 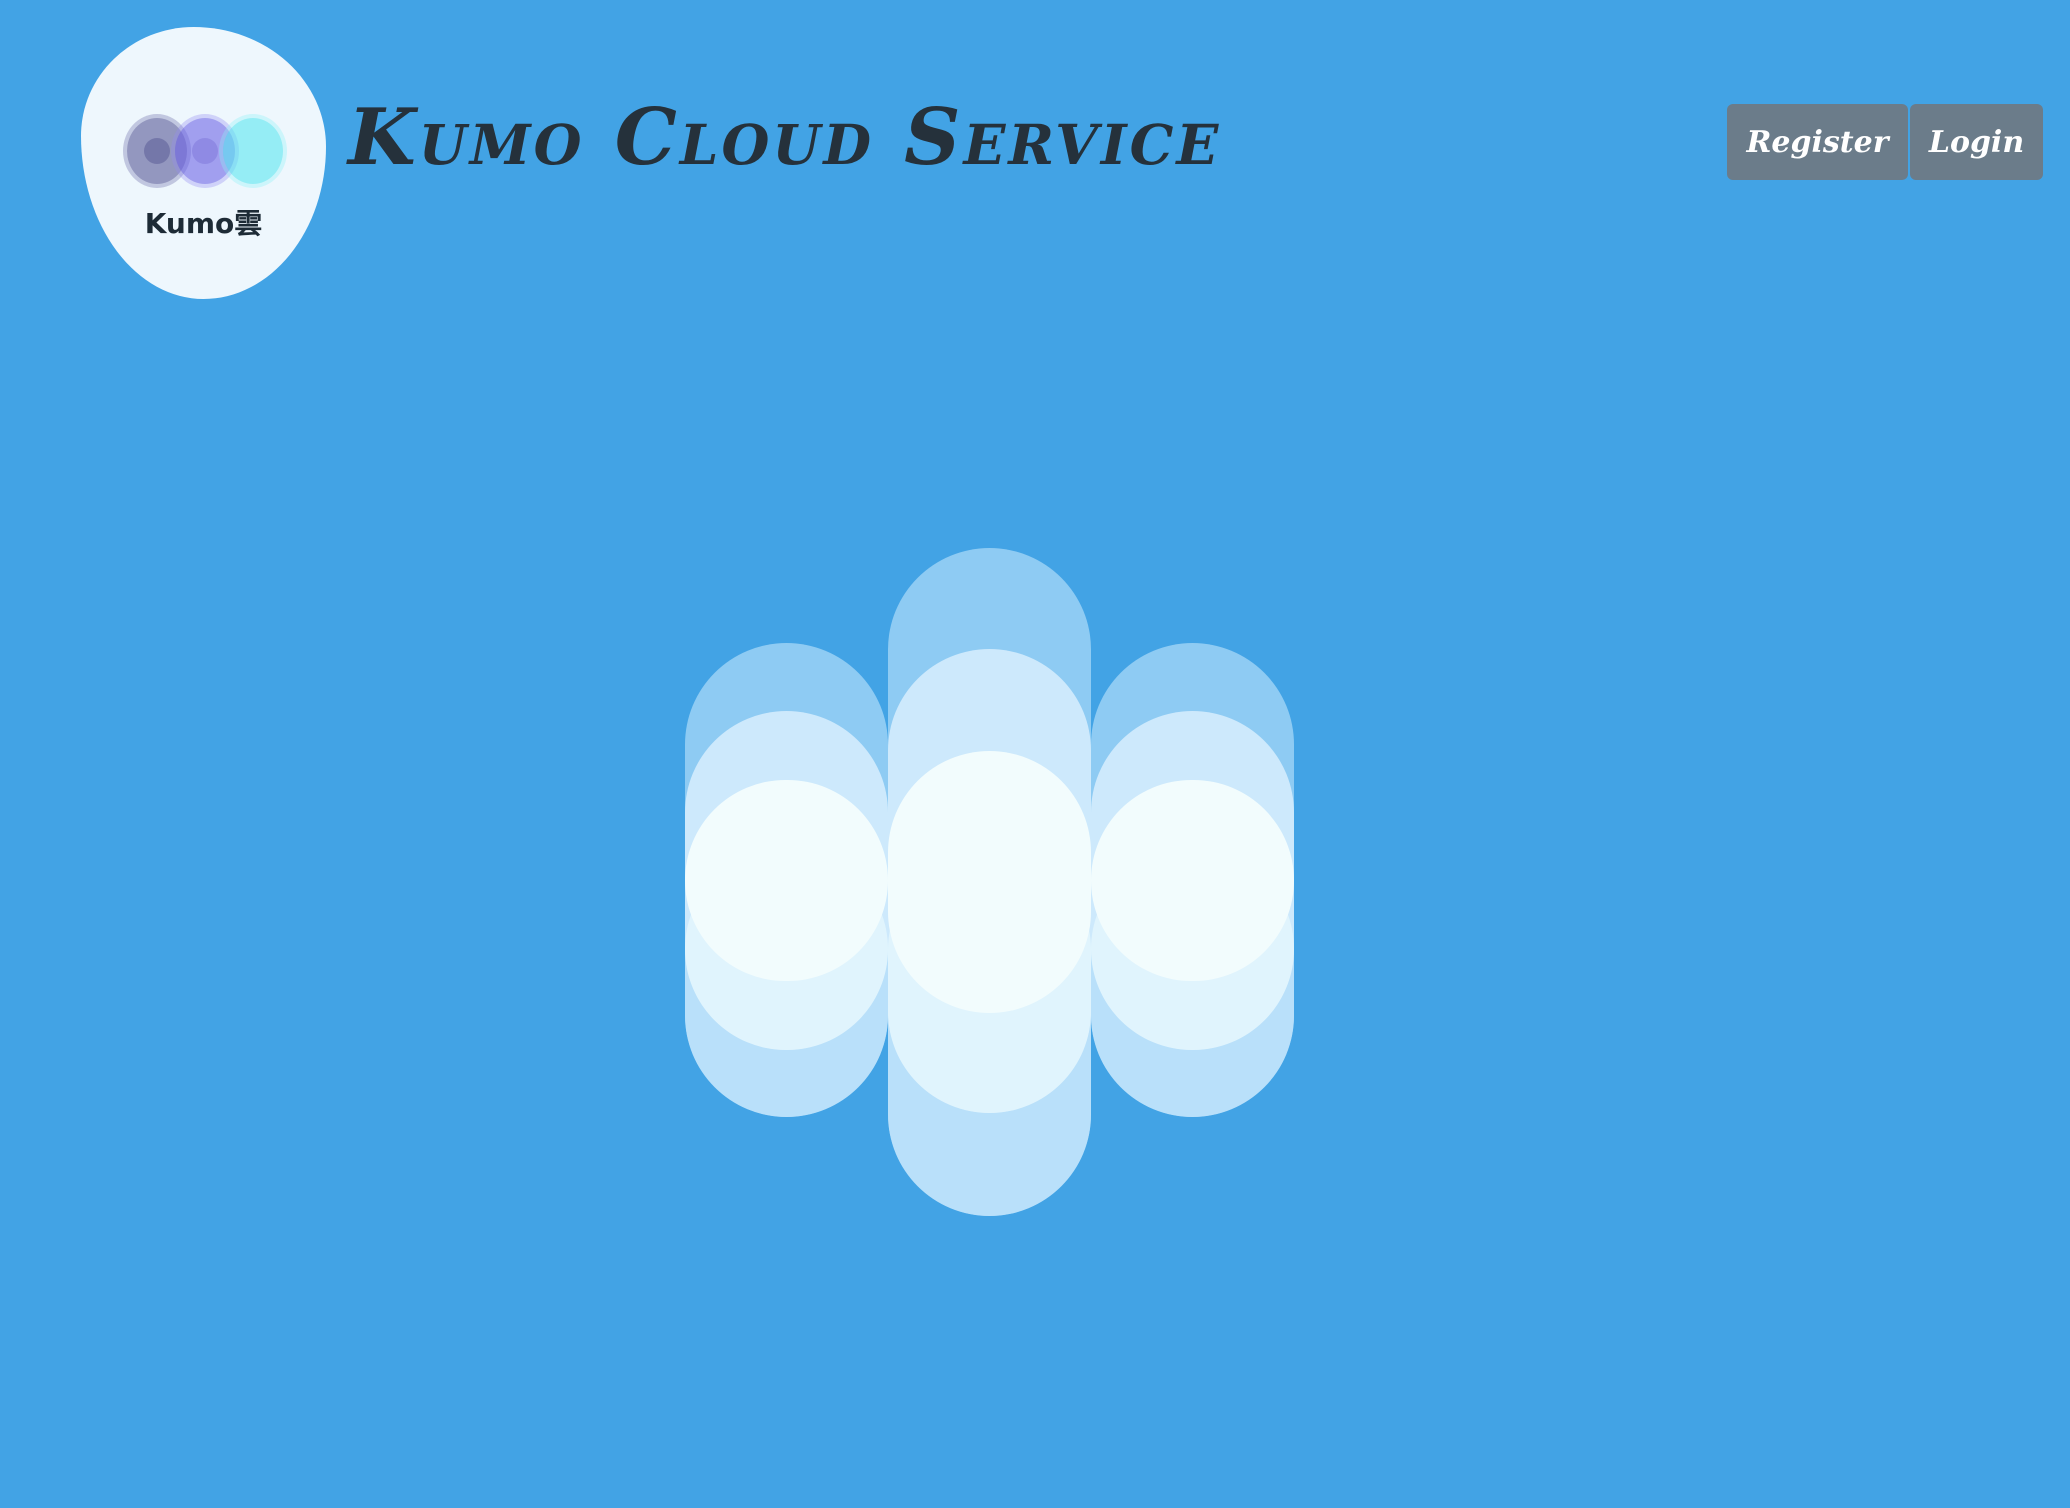 What do you see at coordinates (785, 137) in the screenshot?
I see `site-title: Kumo Cloud Service` at bounding box center [785, 137].